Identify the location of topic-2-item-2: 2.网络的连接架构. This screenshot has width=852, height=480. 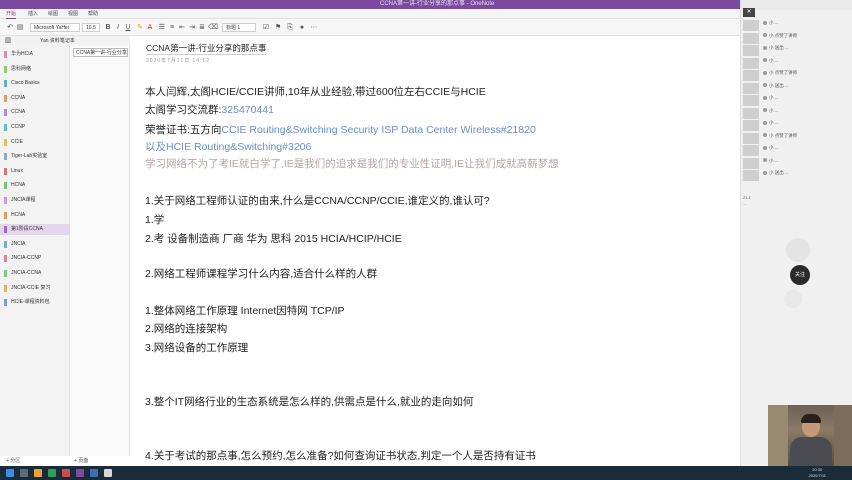
(186, 328).